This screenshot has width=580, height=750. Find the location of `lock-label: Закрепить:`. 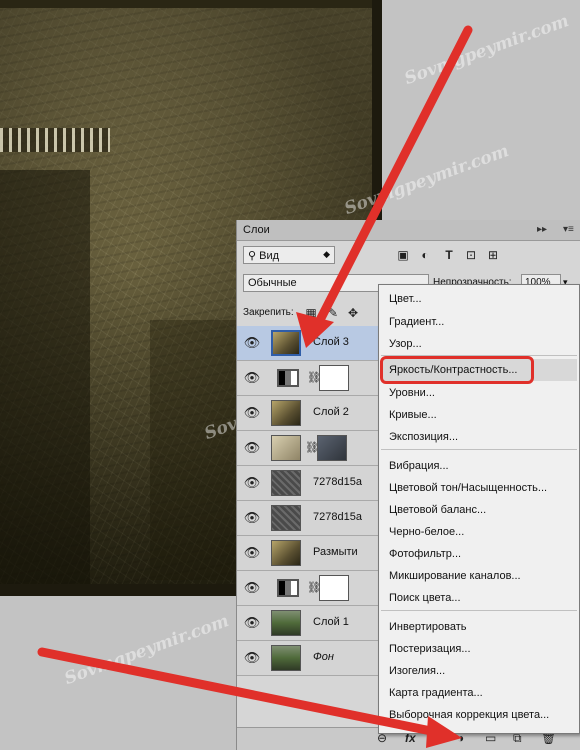

lock-label: Закрепить: is located at coordinates (268, 312).